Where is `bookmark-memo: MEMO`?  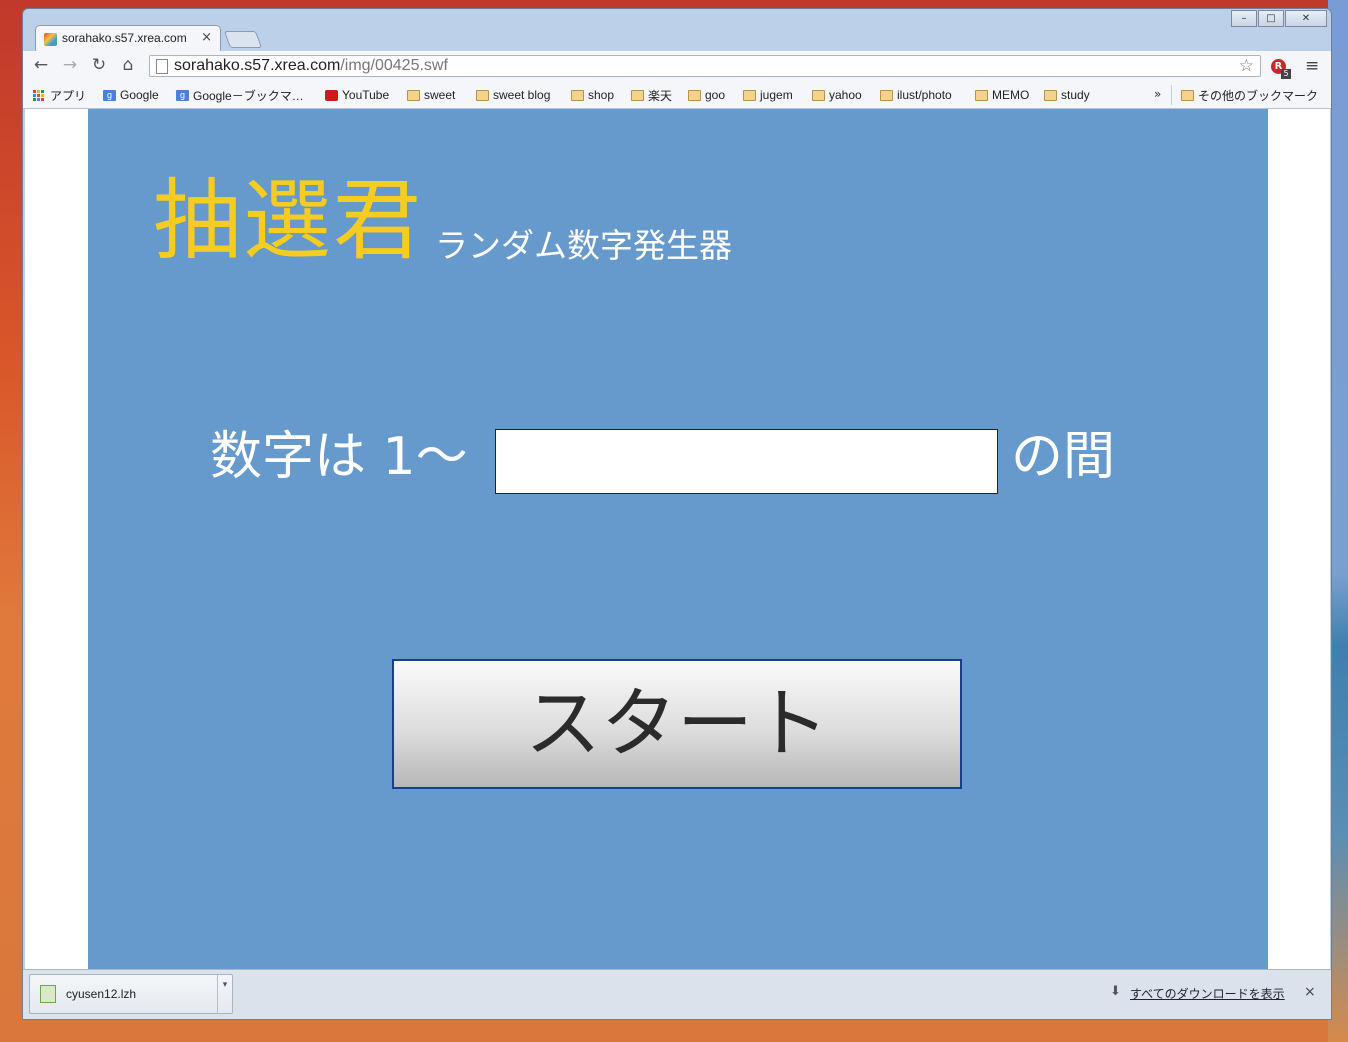
bookmark-memo: MEMO is located at coordinates (1002, 95).